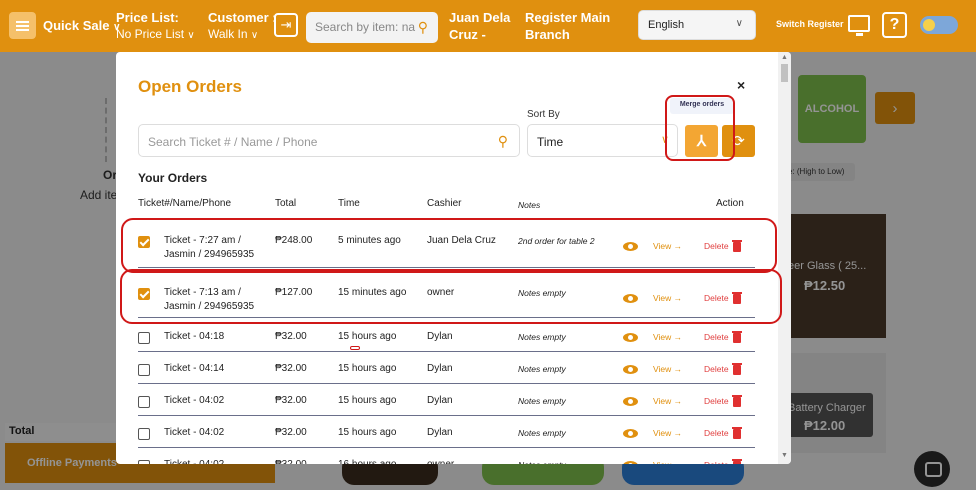 The image size is (976, 490). I want to click on column-notes: Notes, so click(529, 205).